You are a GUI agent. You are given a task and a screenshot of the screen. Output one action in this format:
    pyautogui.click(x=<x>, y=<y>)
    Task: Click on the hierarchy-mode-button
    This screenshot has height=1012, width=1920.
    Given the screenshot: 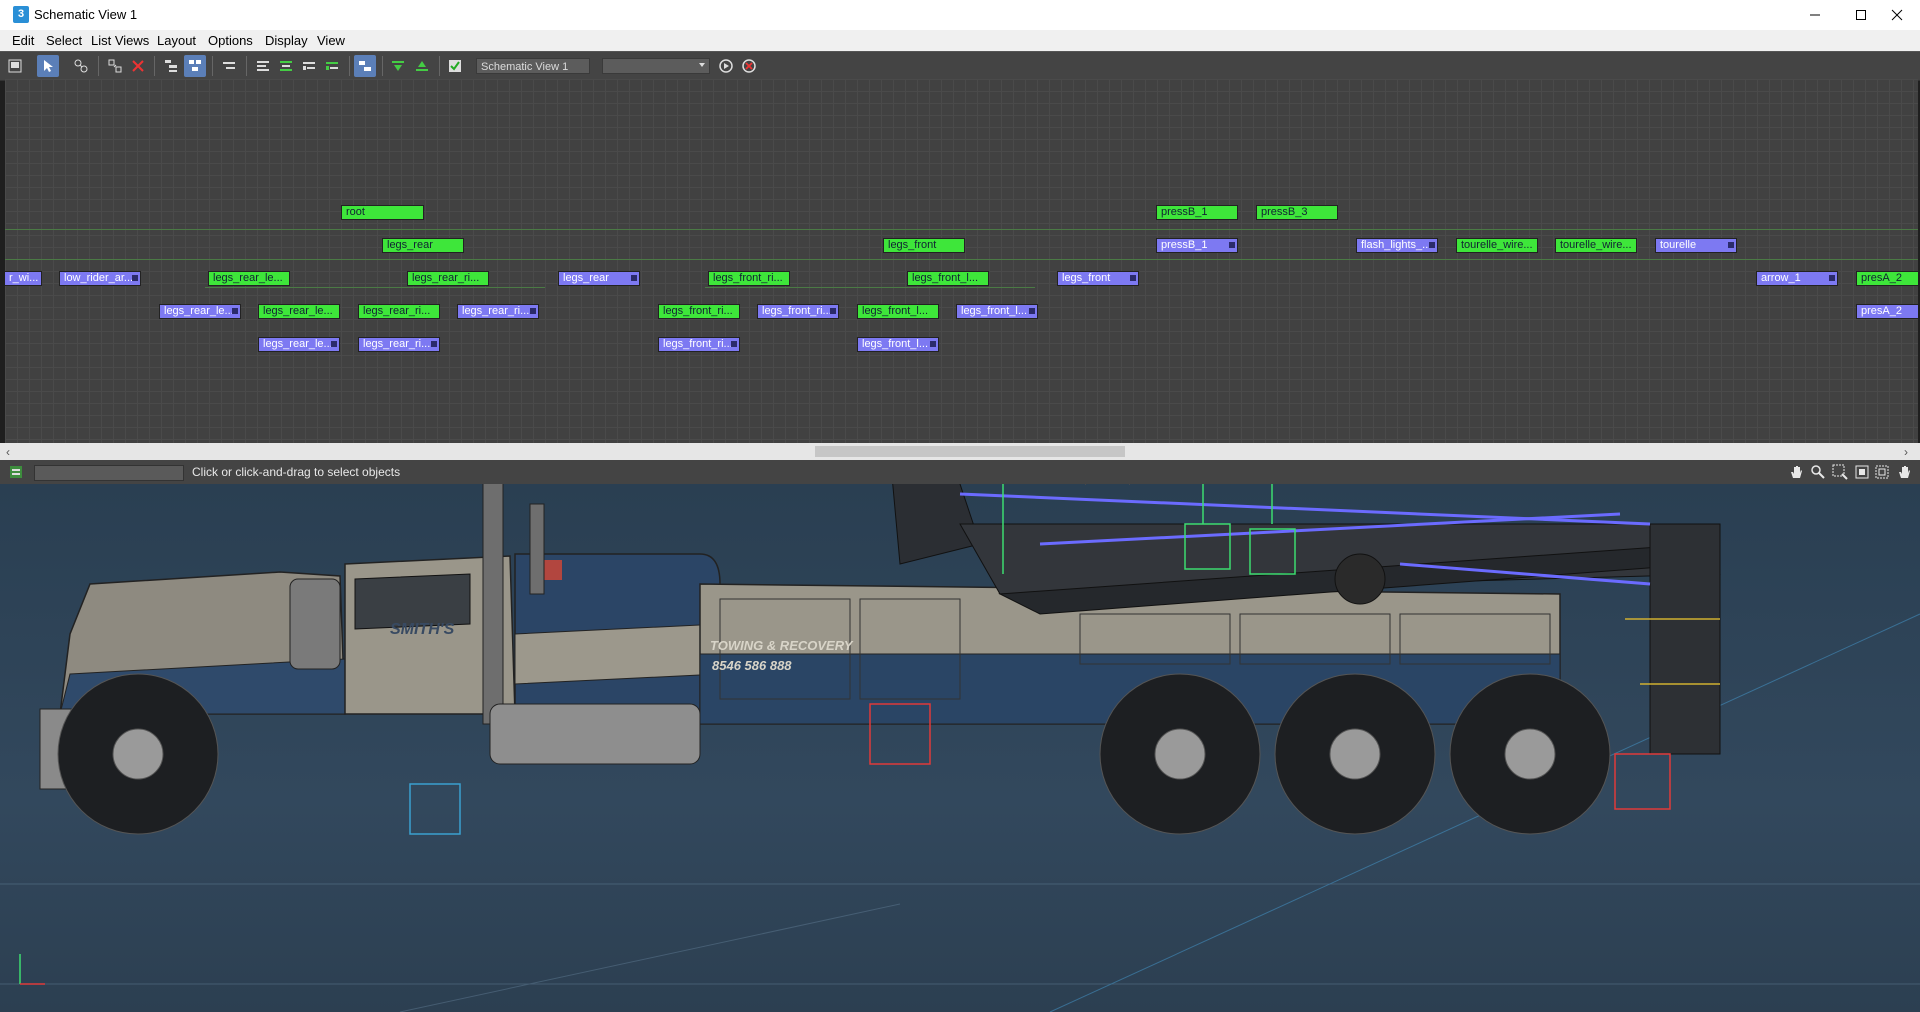 What is the action you would take?
    pyautogui.click(x=171, y=66)
    